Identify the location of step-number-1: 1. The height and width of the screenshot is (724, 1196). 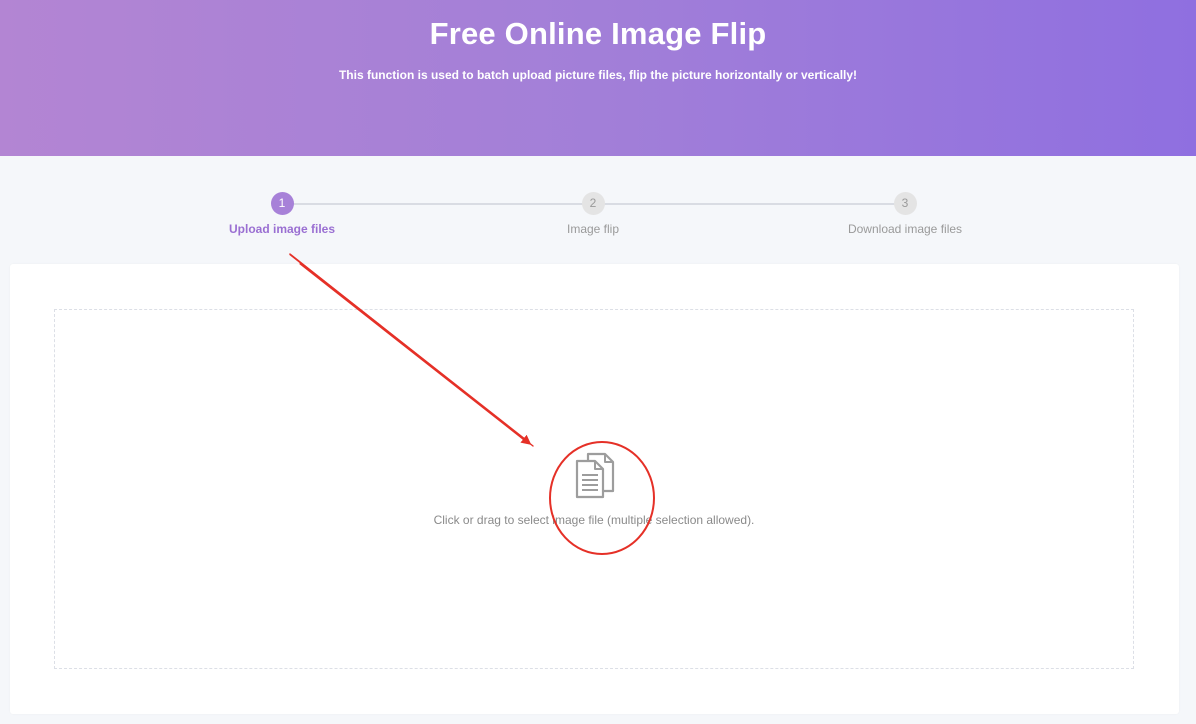
(282, 203).